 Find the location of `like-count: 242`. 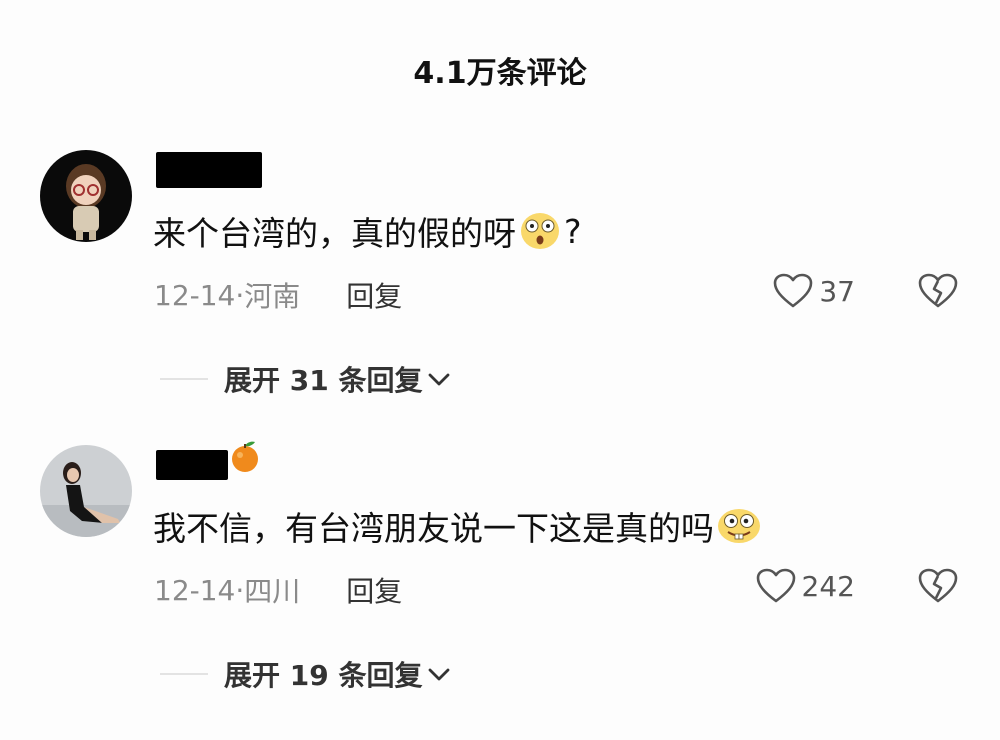

like-count: 242 is located at coordinates (828, 586).